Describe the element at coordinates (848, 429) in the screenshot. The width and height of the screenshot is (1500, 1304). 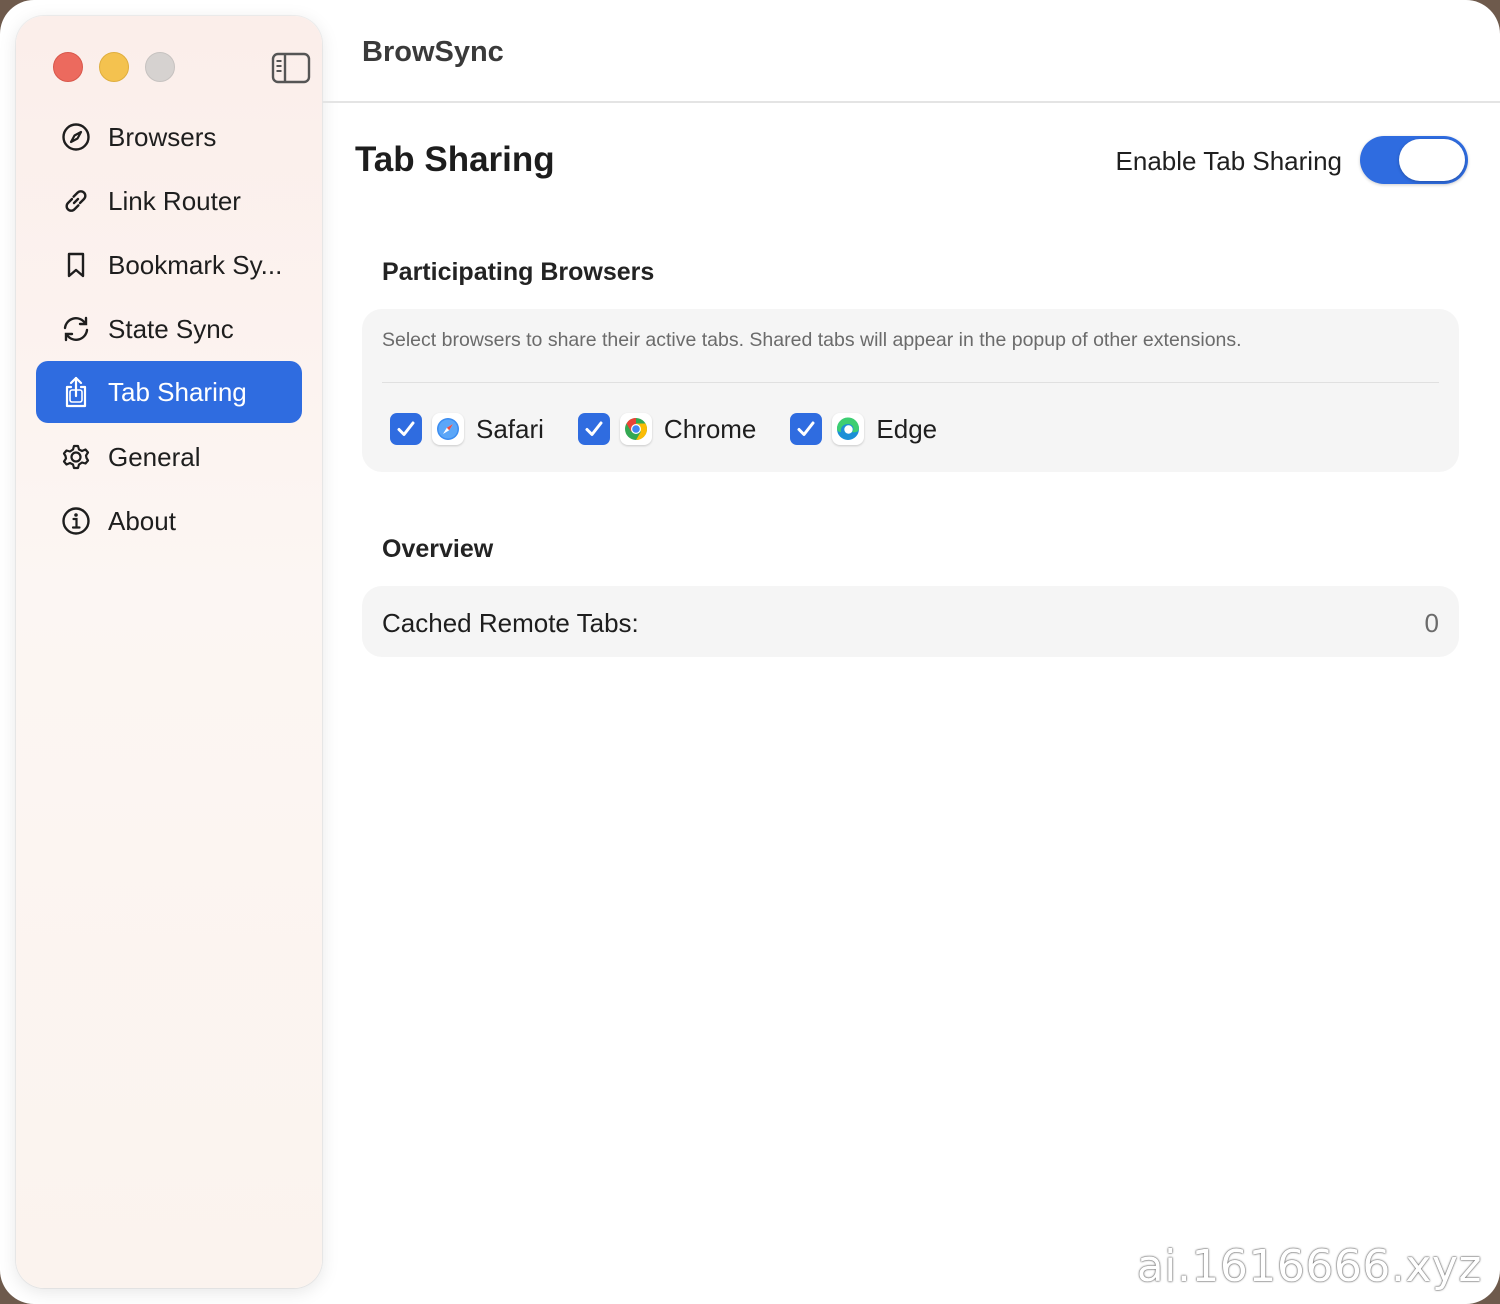
I see `edge-icon` at that location.